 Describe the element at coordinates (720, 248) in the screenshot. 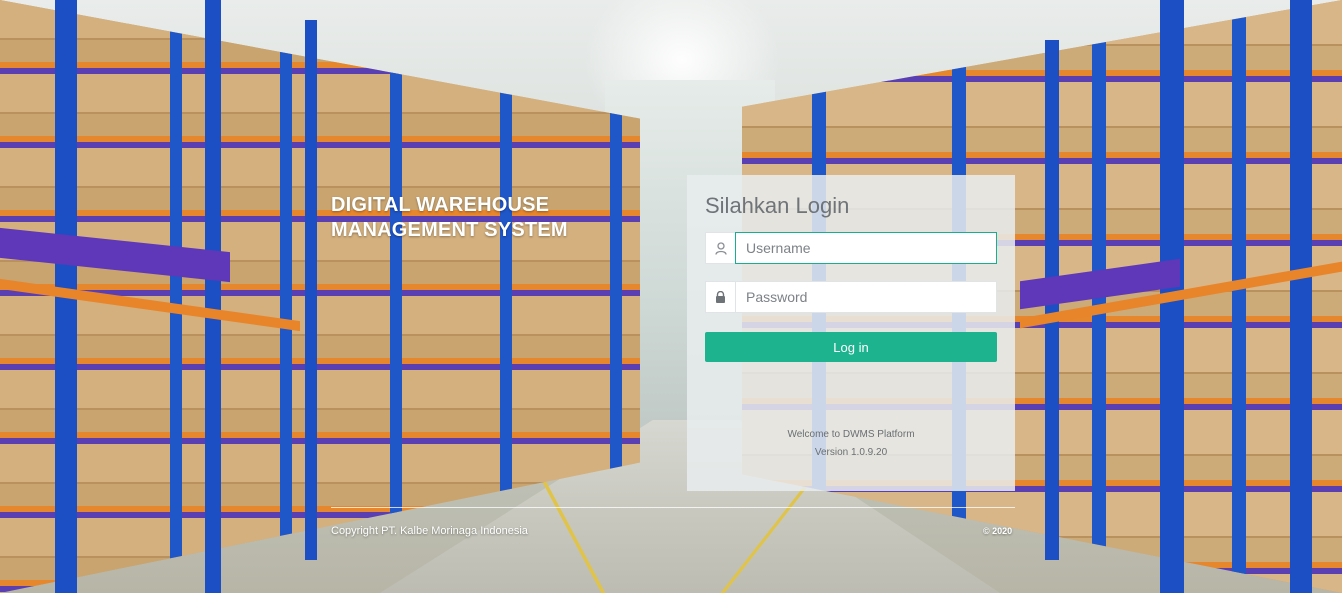

I see `user-icon` at that location.